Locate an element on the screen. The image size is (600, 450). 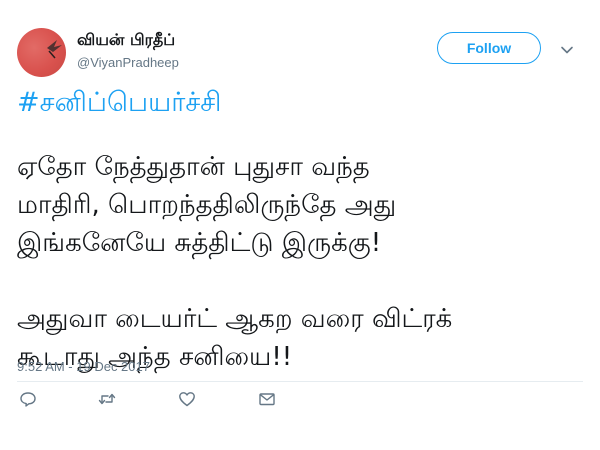
user-handle: @ViyanPradheep is located at coordinates (128, 62).